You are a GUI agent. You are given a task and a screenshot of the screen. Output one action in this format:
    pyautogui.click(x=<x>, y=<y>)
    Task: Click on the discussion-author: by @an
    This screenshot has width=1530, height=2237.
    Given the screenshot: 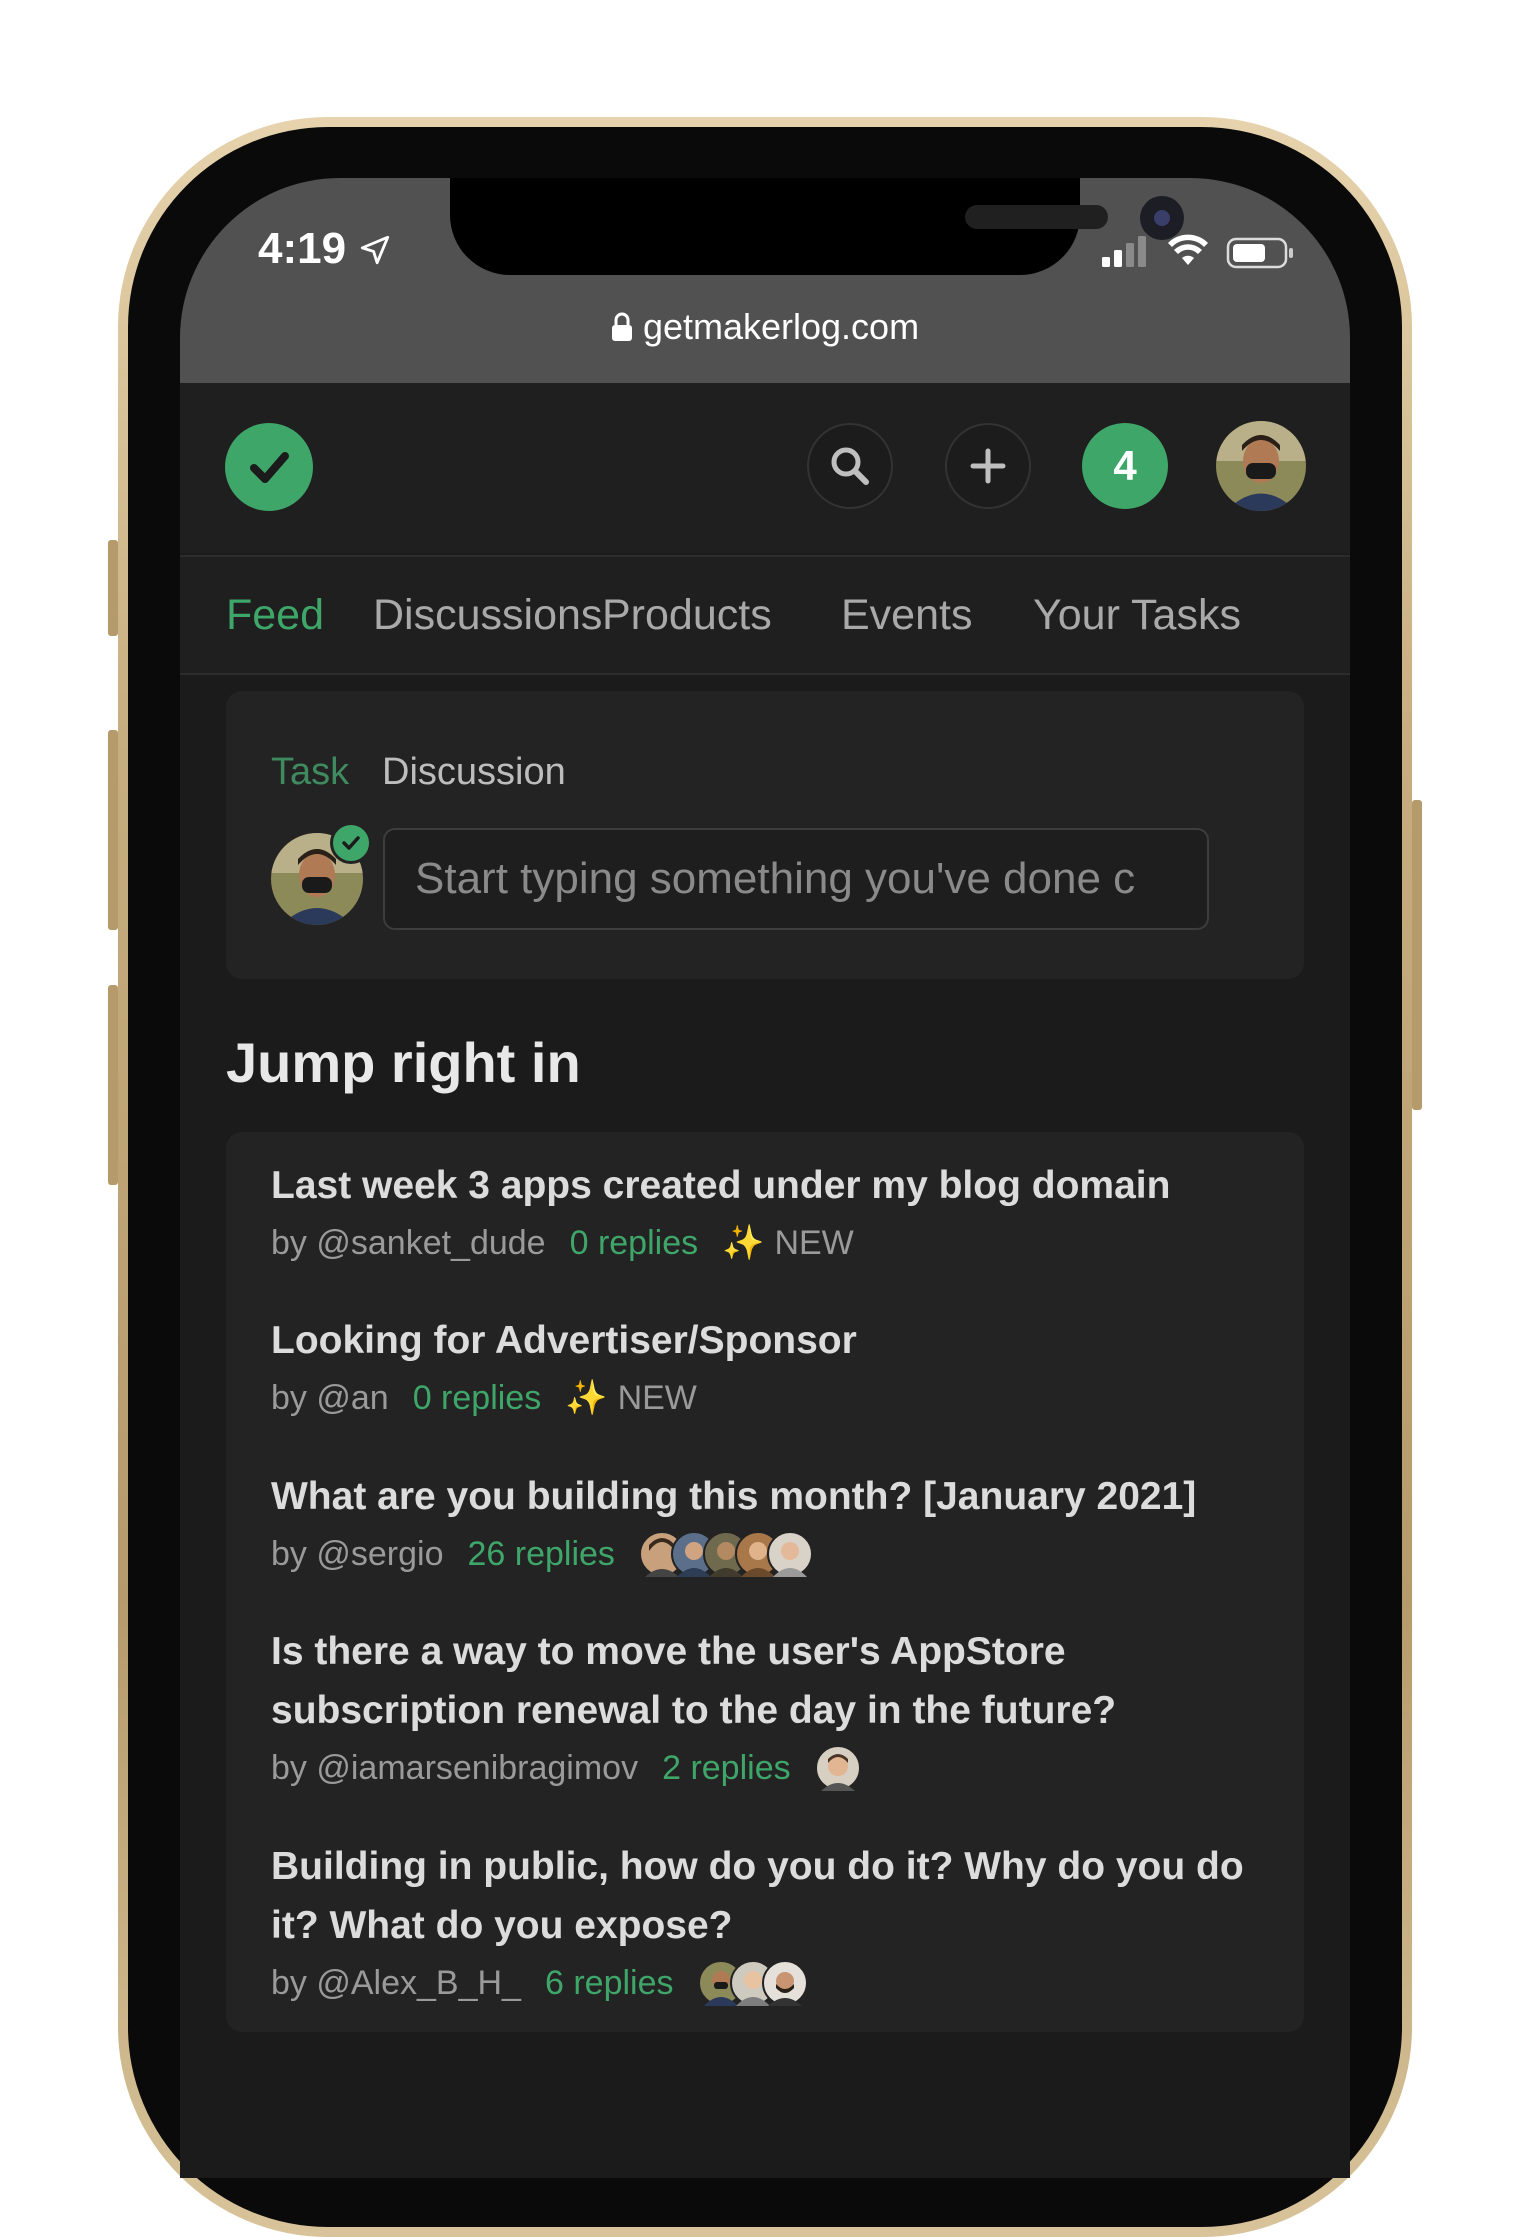 What is the action you would take?
    pyautogui.click(x=330, y=1398)
    